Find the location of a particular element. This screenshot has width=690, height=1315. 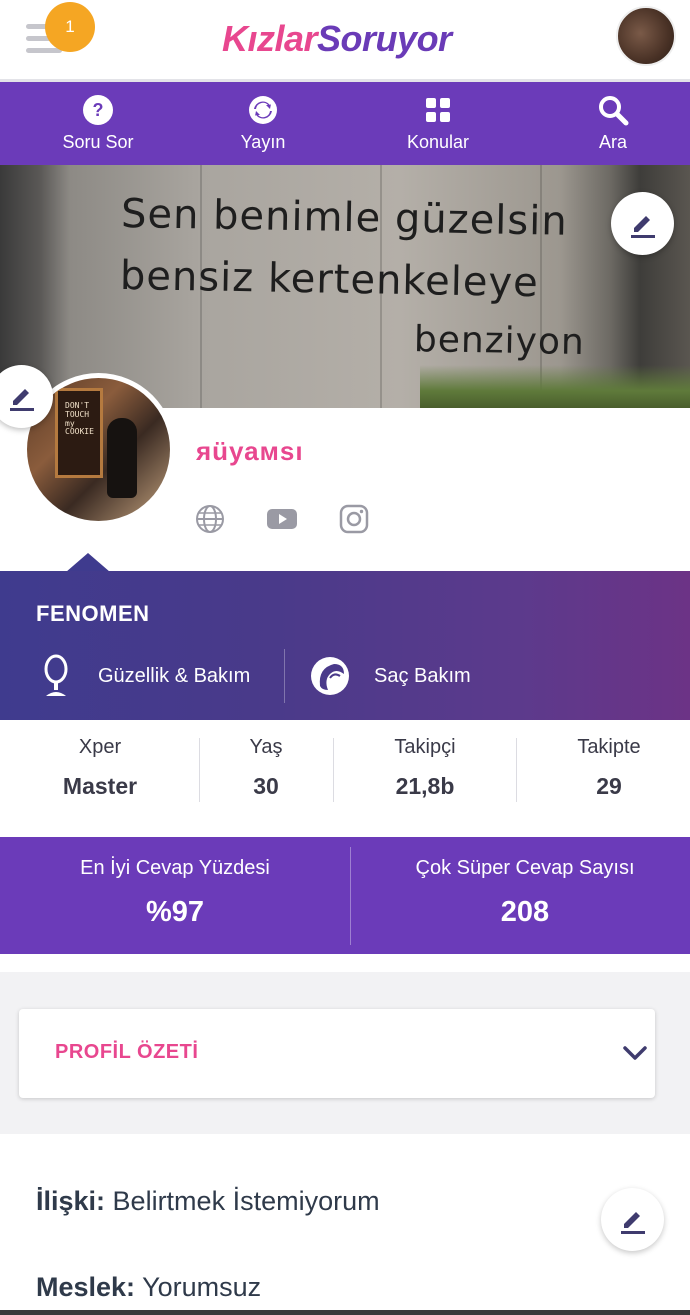

notification-badge: 1 is located at coordinates (70, 27).